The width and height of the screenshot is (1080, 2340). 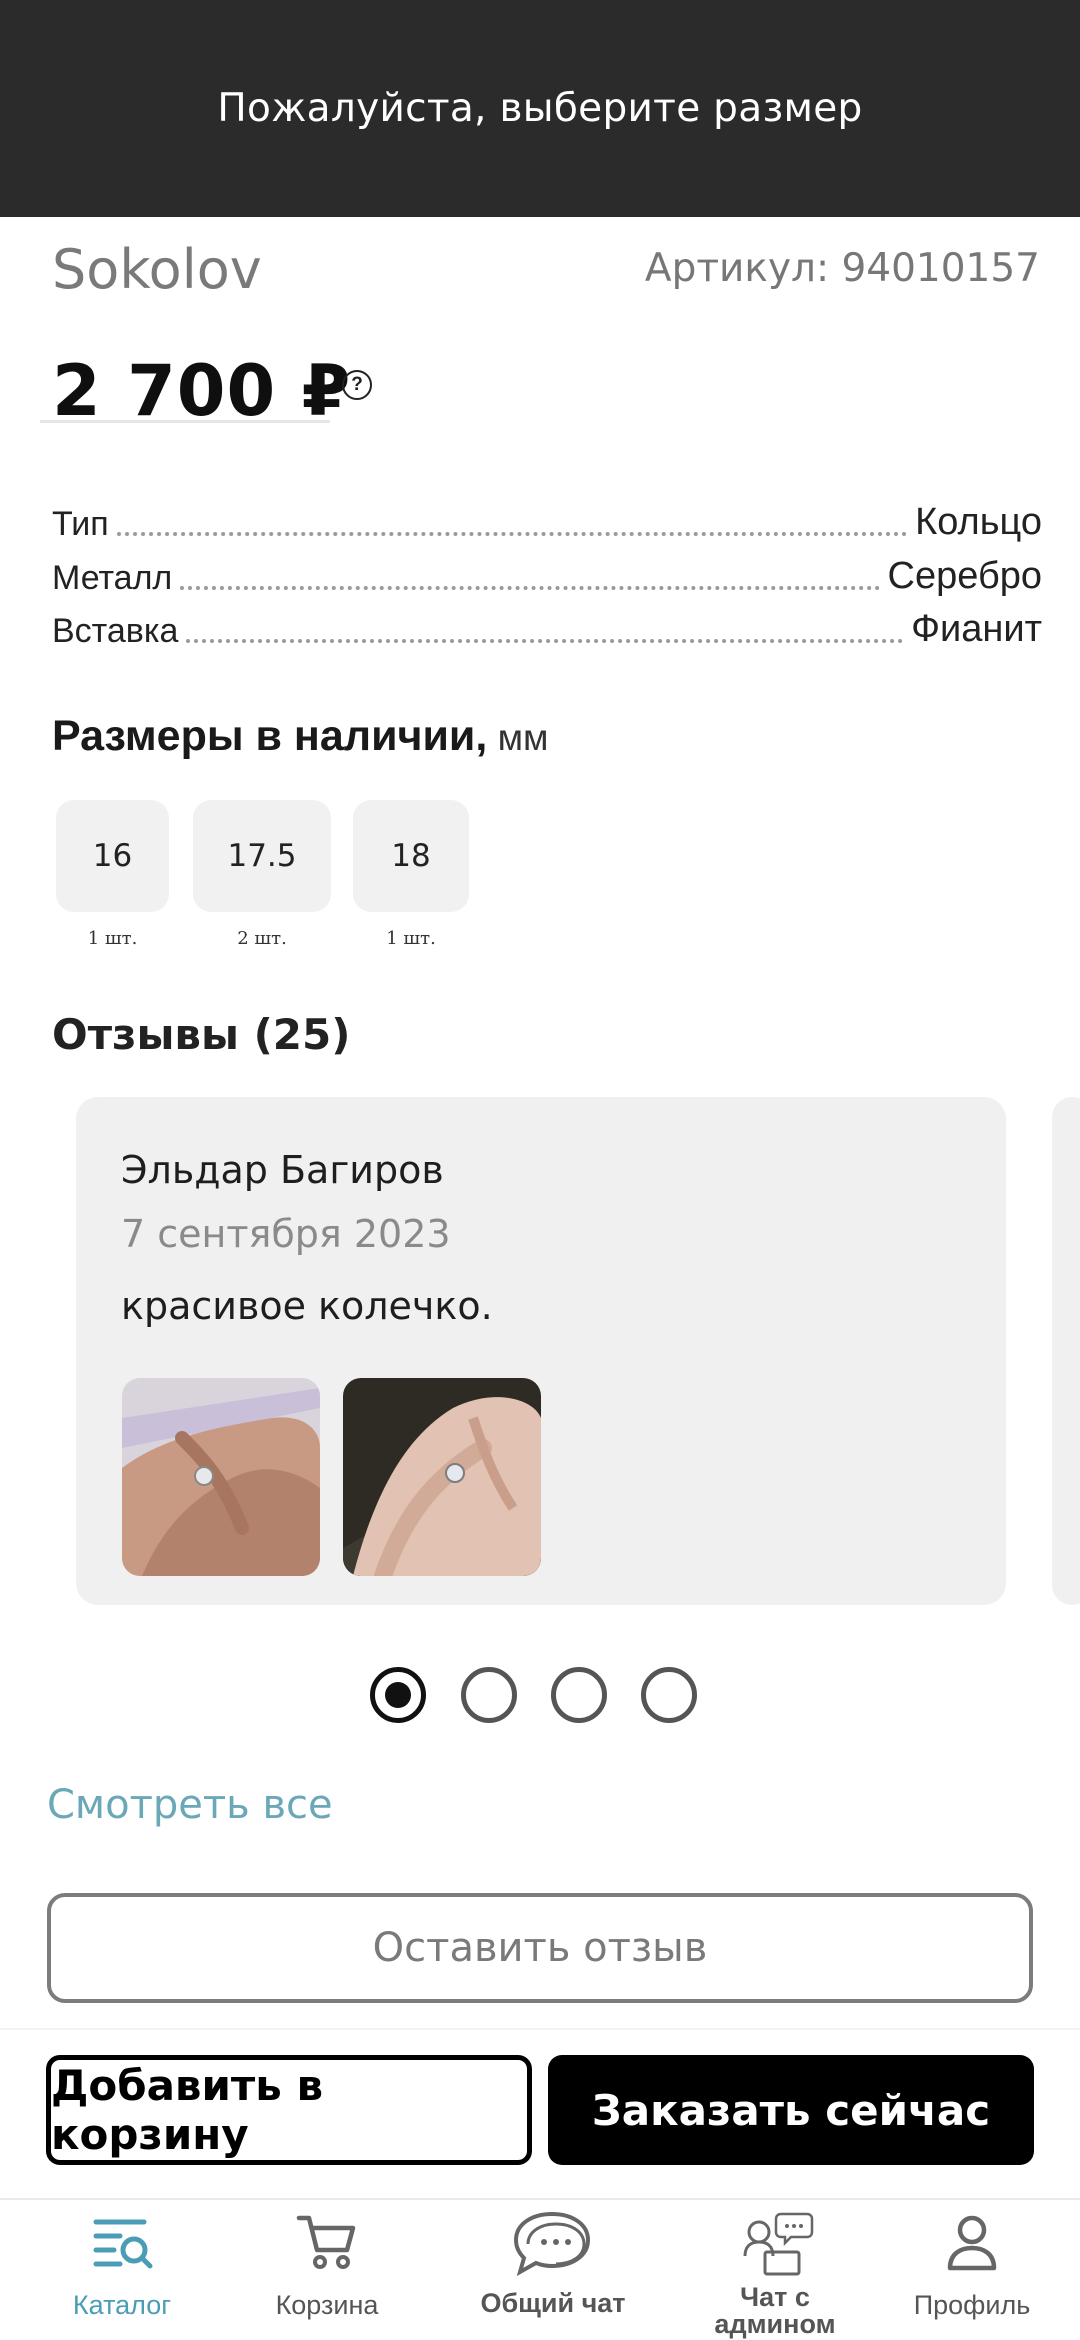 What do you see at coordinates (547, 573) in the screenshot?
I see `spec-row-metal: Металл Серебро` at bounding box center [547, 573].